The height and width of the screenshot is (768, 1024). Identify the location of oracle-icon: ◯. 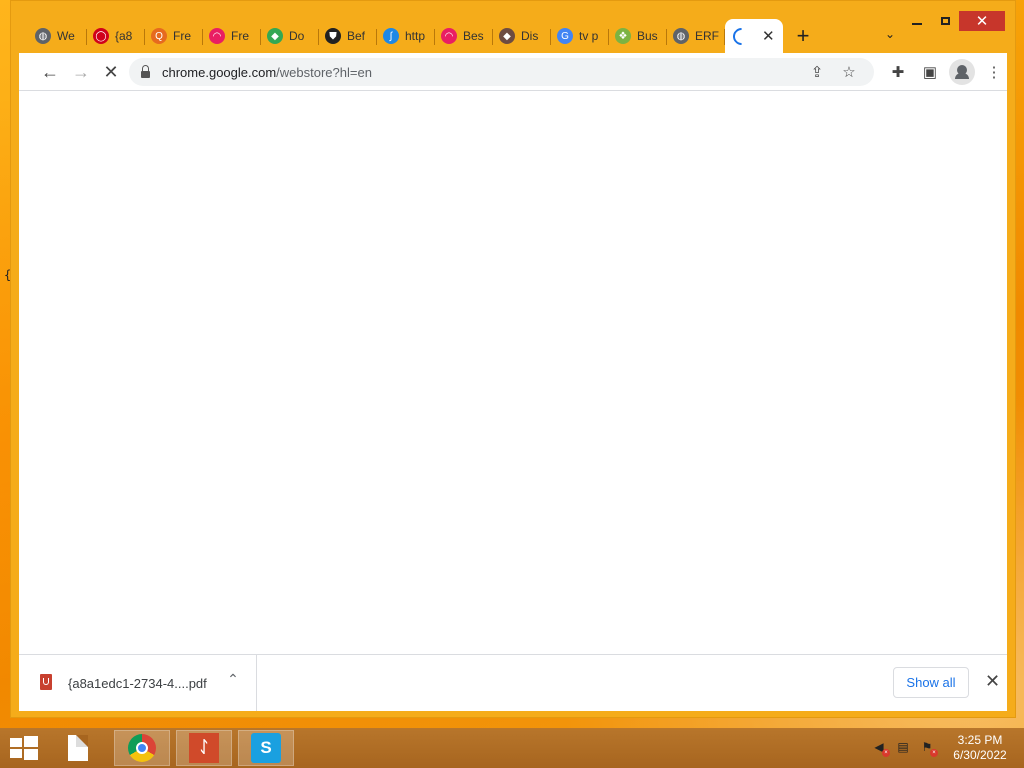
(101, 36).